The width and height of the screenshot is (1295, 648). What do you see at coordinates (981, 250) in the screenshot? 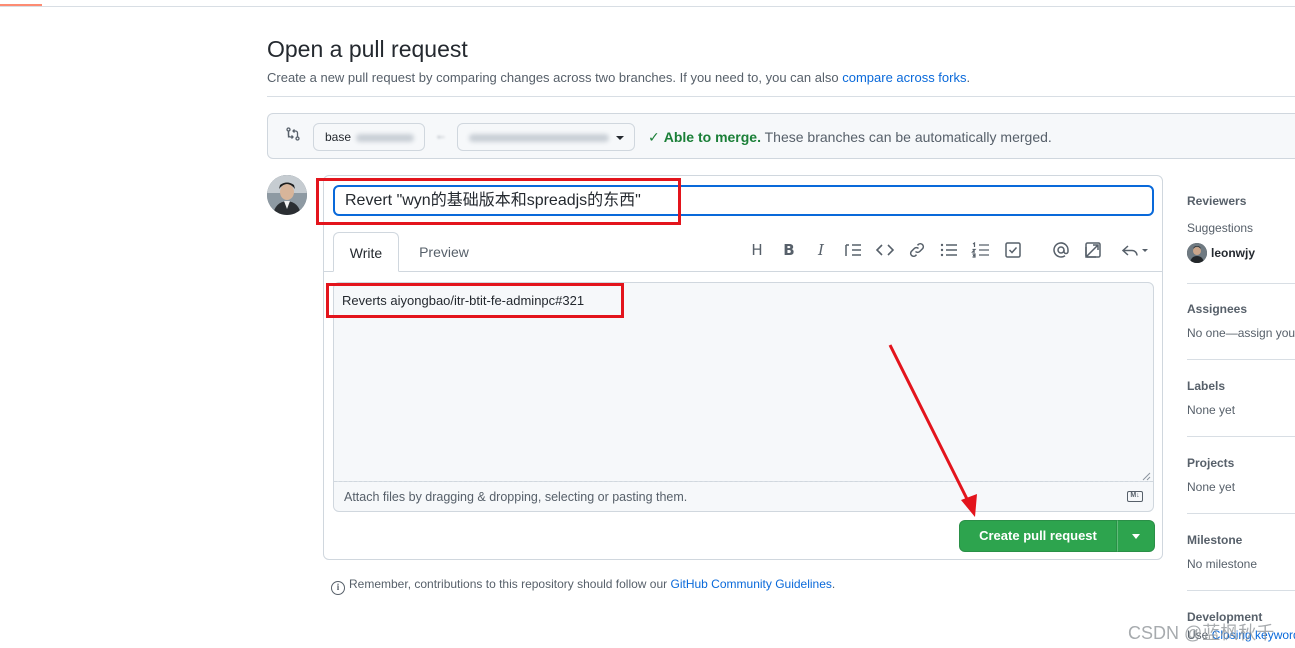
I see `ordered-list-icon` at bounding box center [981, 250].